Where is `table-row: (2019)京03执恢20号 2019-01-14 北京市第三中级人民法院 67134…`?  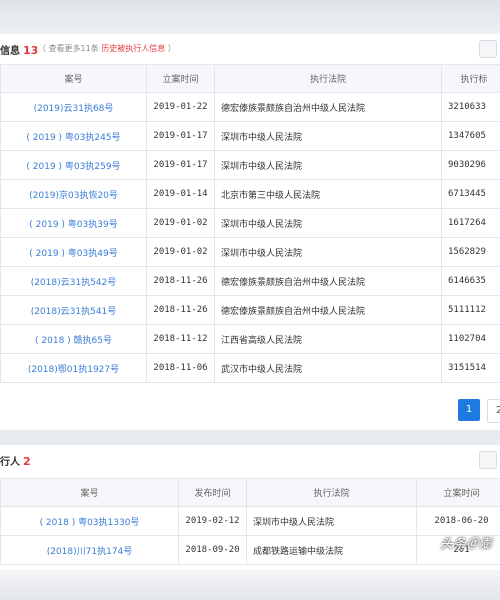 table-row: (2019)京03执恢20号 2019-01-14 北京市第三中级人民法院 67134… is located at coordinates (250, 194).